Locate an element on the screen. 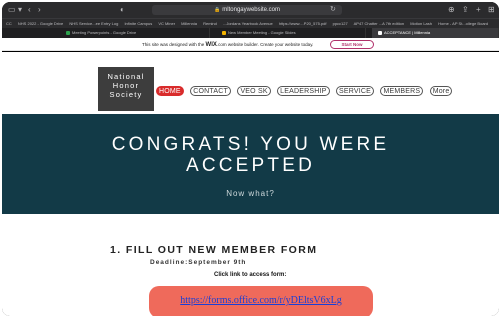  logo-line: Honor is located at coordinates (126, 85).